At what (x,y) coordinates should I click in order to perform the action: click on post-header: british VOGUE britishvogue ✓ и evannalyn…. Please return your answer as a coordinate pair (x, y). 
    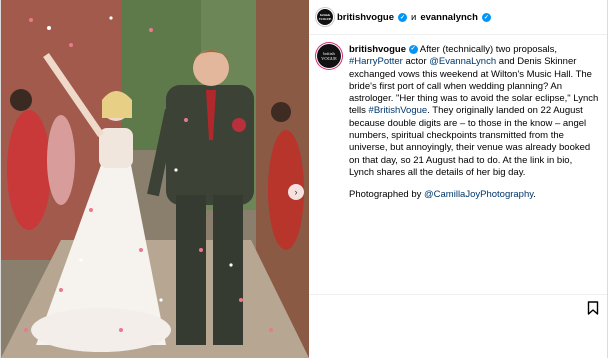
    Looking at the image, I should click on (458, 17).